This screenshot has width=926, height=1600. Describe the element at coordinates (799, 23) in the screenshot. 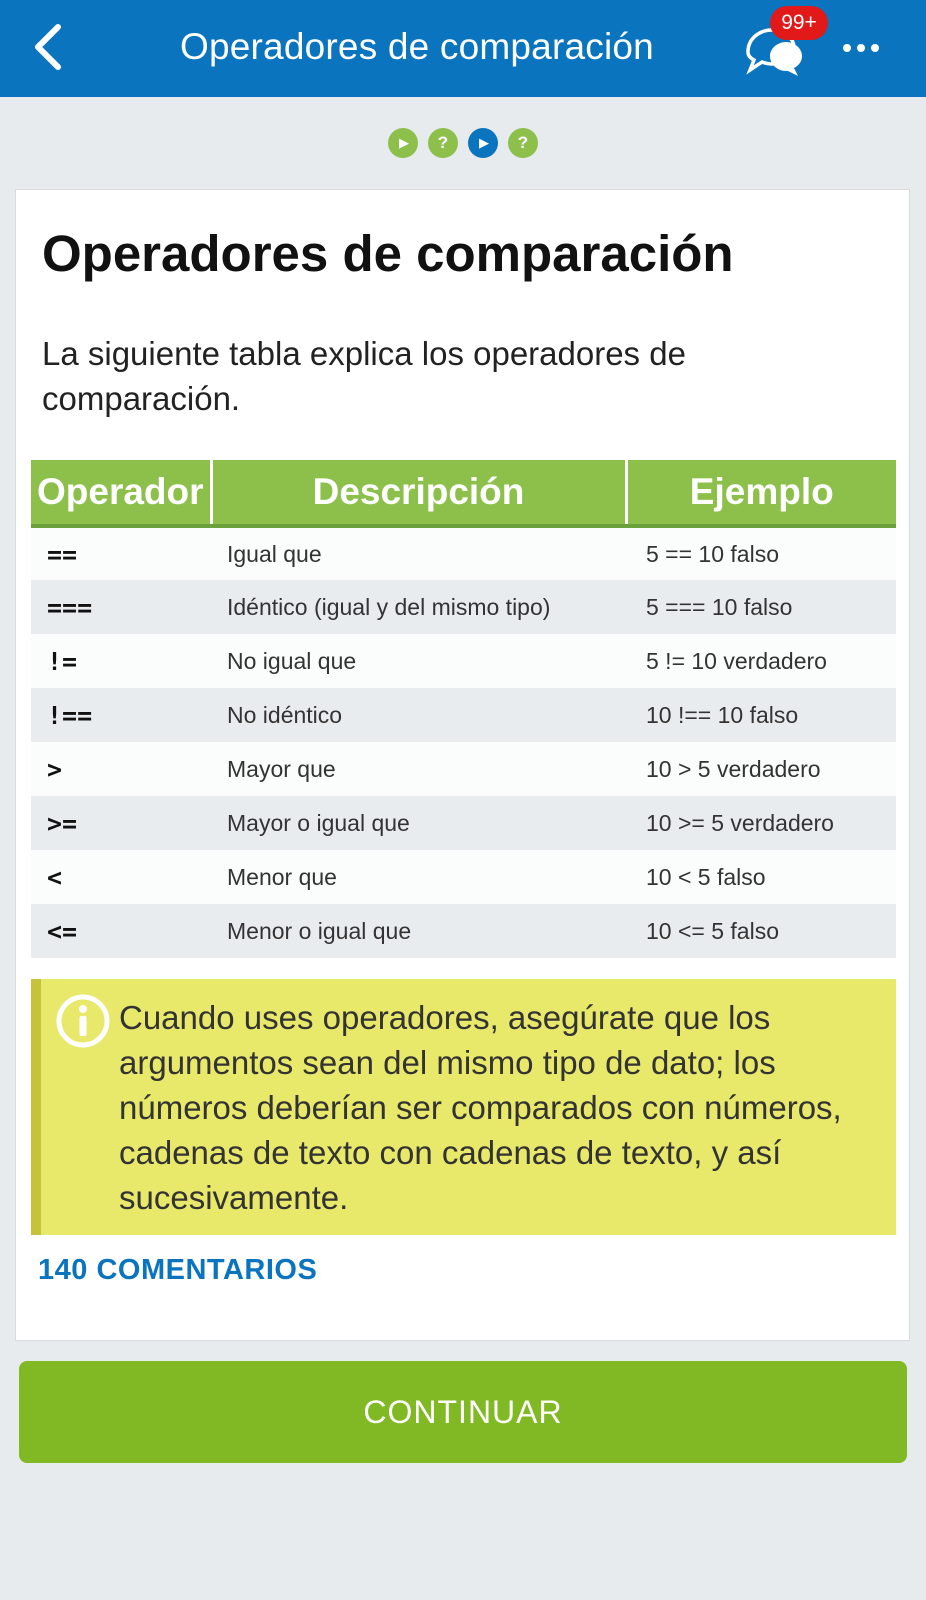

I see `notification-badge: 99+` at that location.